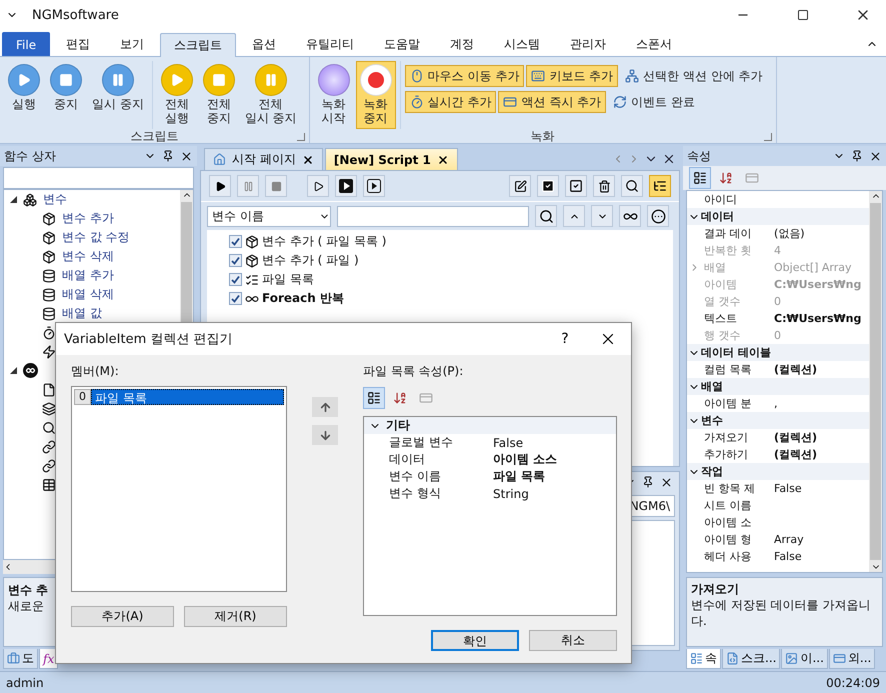  I want to click on property-name: 행 갯수, so click(722, 336).